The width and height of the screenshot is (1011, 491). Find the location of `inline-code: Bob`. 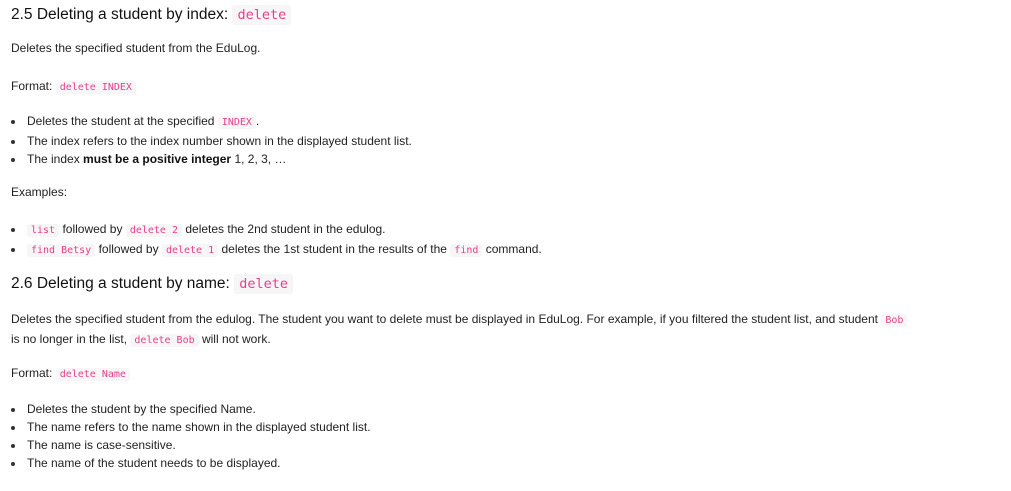

inline-code: Bob is located at coordinates (894, 320).